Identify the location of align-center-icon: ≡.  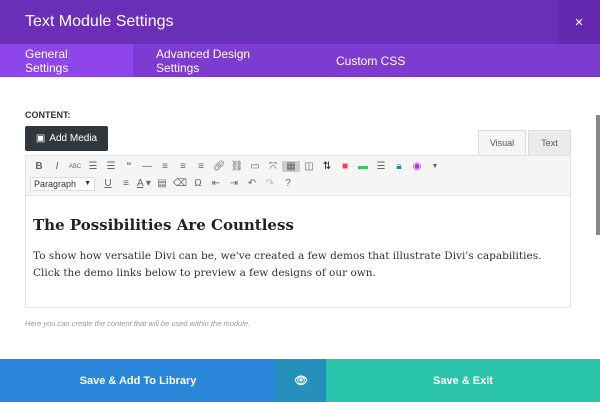
(183, 166).